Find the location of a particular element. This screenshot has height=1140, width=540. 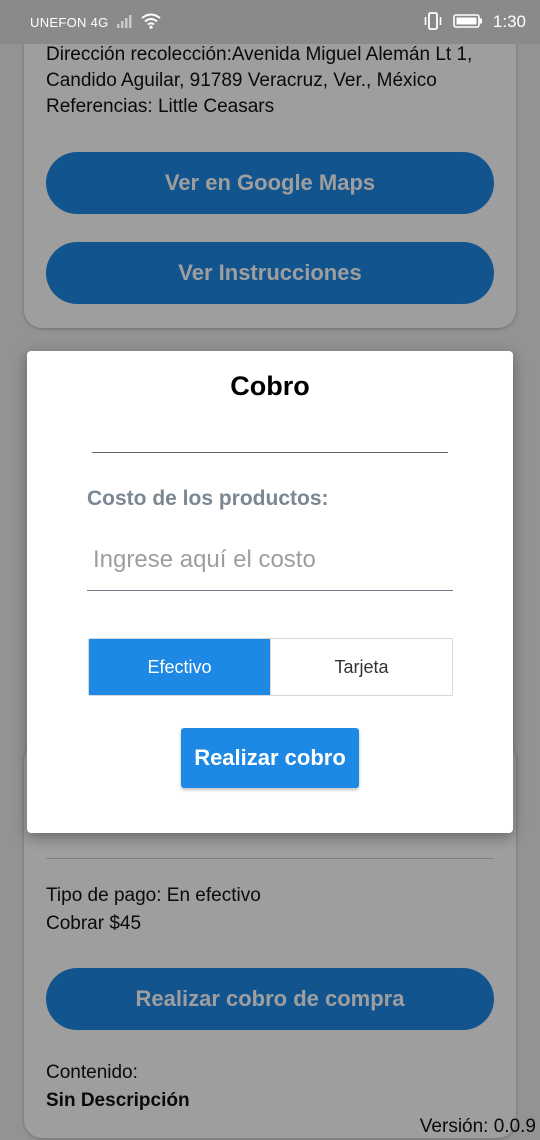

cost-label: Costo de los productos: is located at coordinates (208, 498).